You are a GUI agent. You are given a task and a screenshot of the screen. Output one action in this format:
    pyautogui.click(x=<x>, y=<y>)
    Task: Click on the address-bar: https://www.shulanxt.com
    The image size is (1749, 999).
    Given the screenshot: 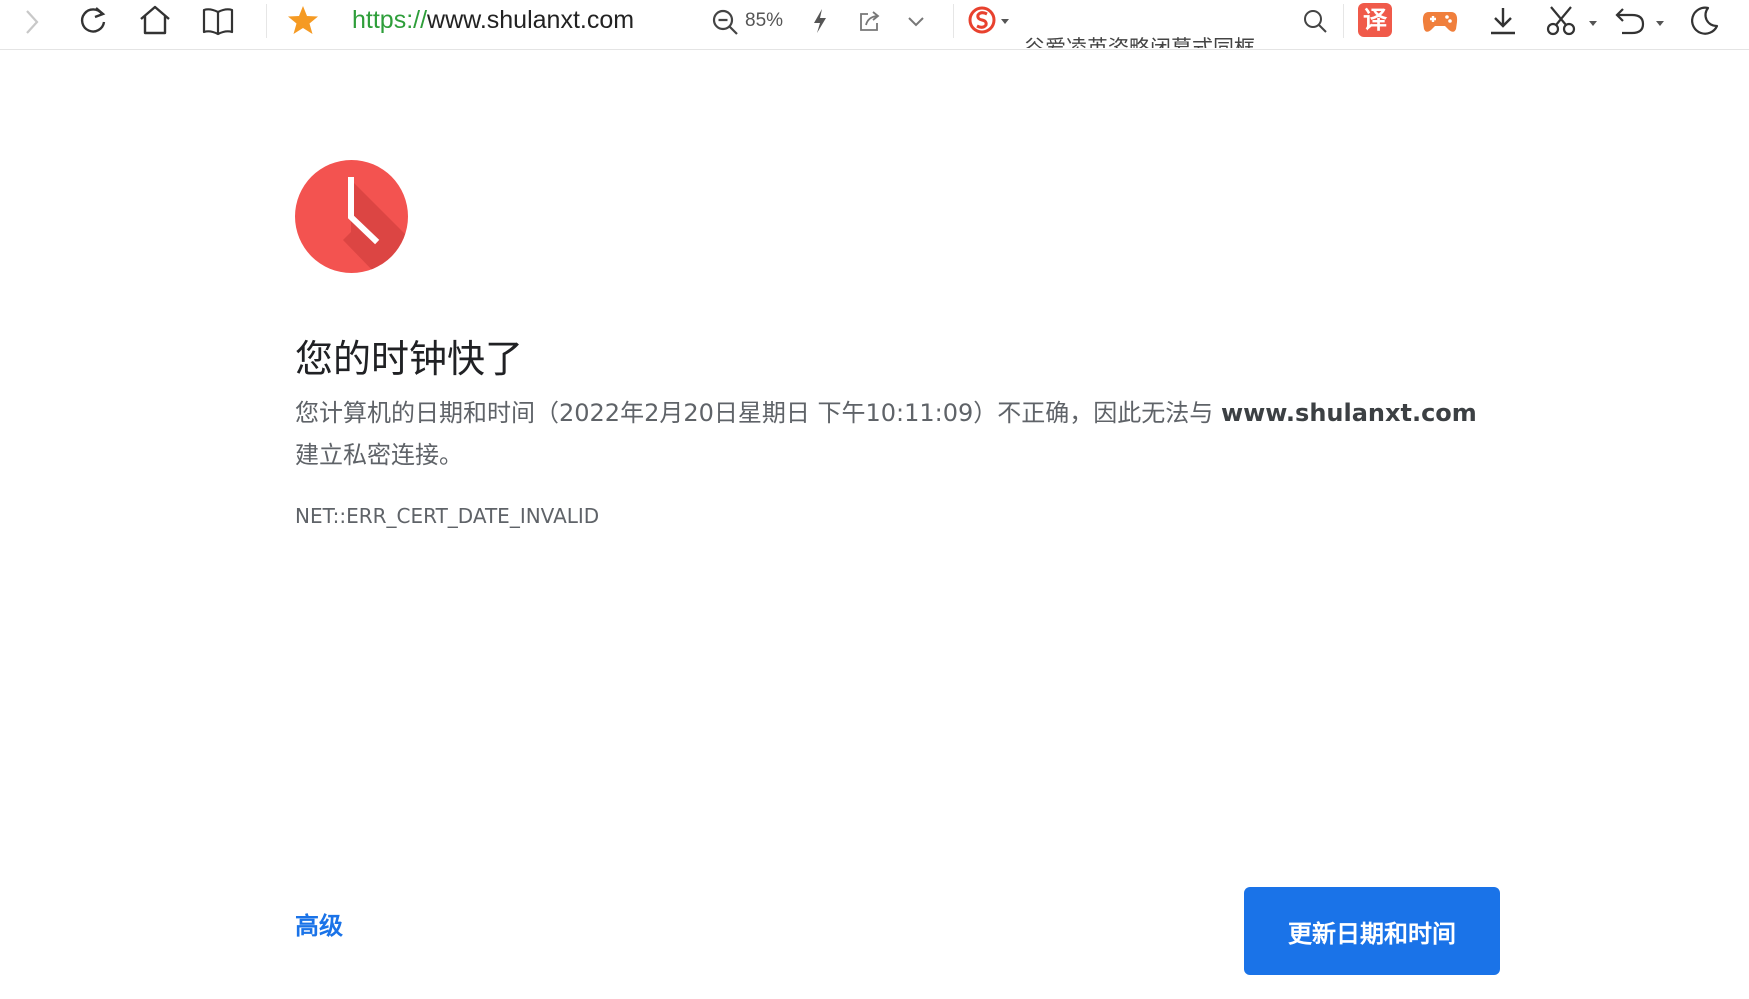 What is the action you would take?
    pyautogui.click(x=493, y=20)
    